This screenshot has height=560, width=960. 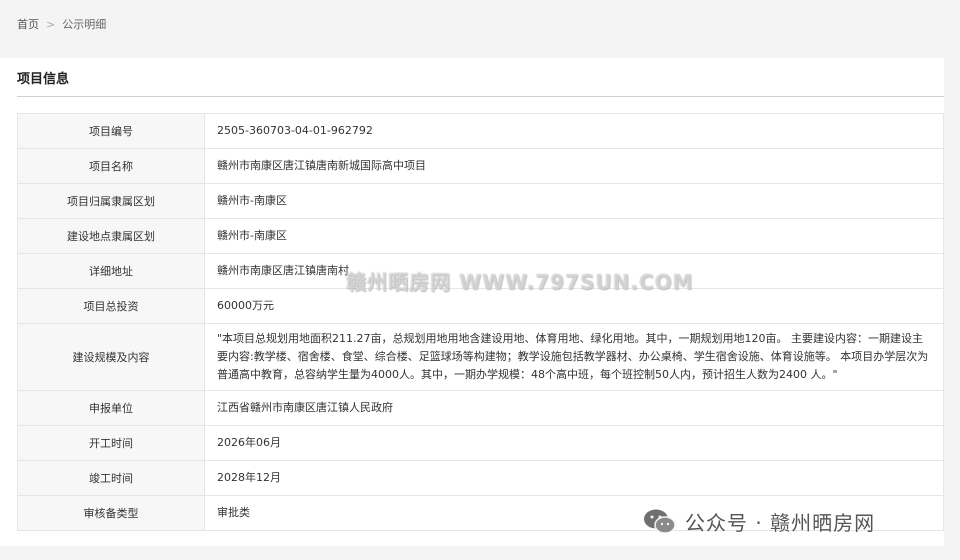 I want to click on table-row: 项目编号 2505-360703-04-01-962792, so click(x=480, y=131).